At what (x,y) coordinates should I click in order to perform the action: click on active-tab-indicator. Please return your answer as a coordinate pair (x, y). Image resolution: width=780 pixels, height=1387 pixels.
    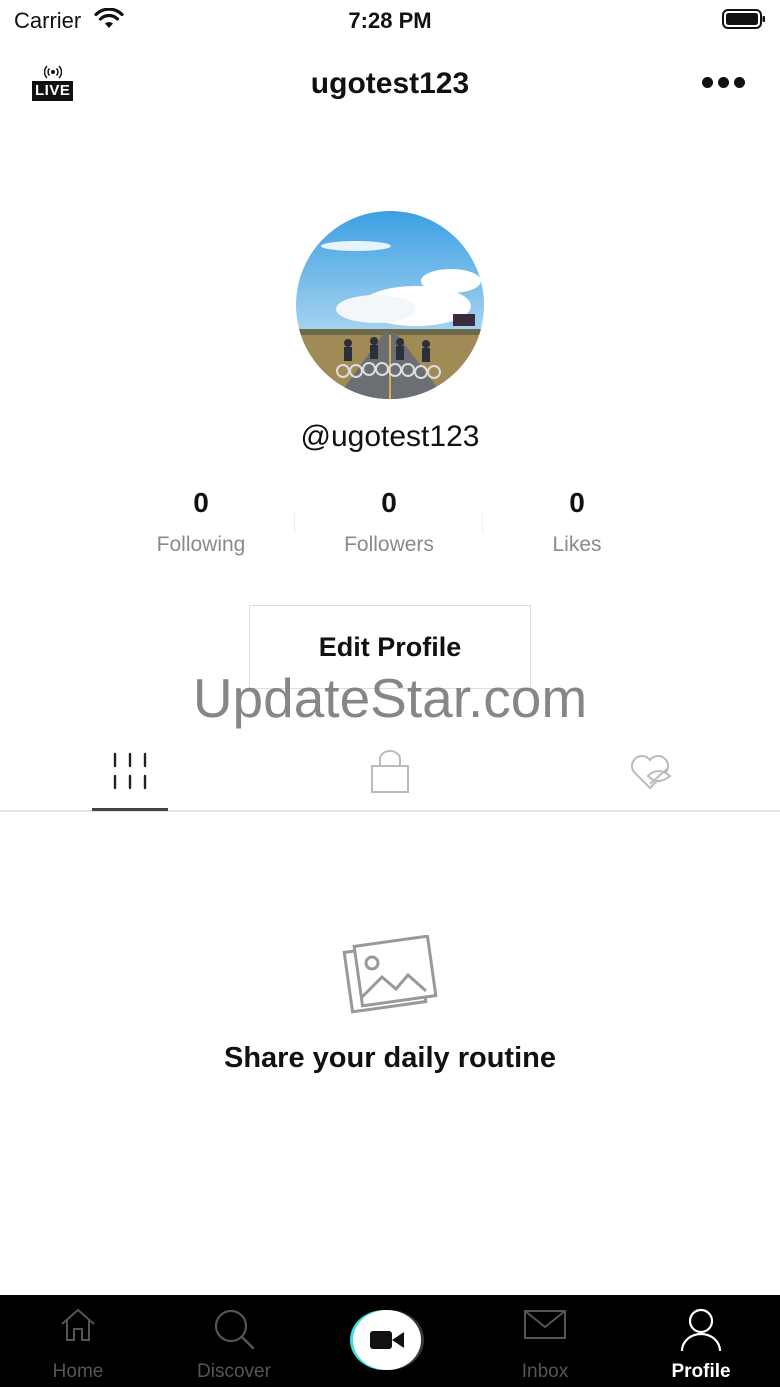
    Looking at the image, I should click on (130, 809).